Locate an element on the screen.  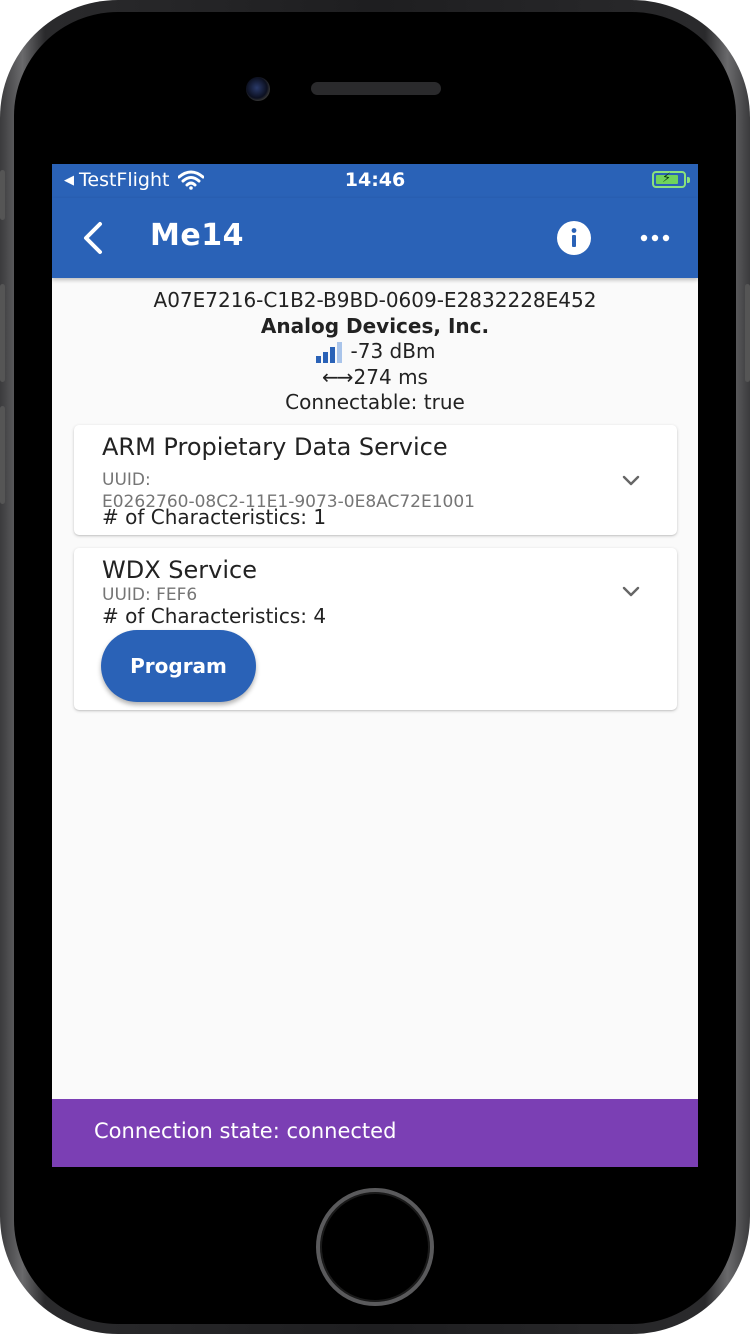
connection-state: Connection state: connected is located at coordinates (245, 1131).